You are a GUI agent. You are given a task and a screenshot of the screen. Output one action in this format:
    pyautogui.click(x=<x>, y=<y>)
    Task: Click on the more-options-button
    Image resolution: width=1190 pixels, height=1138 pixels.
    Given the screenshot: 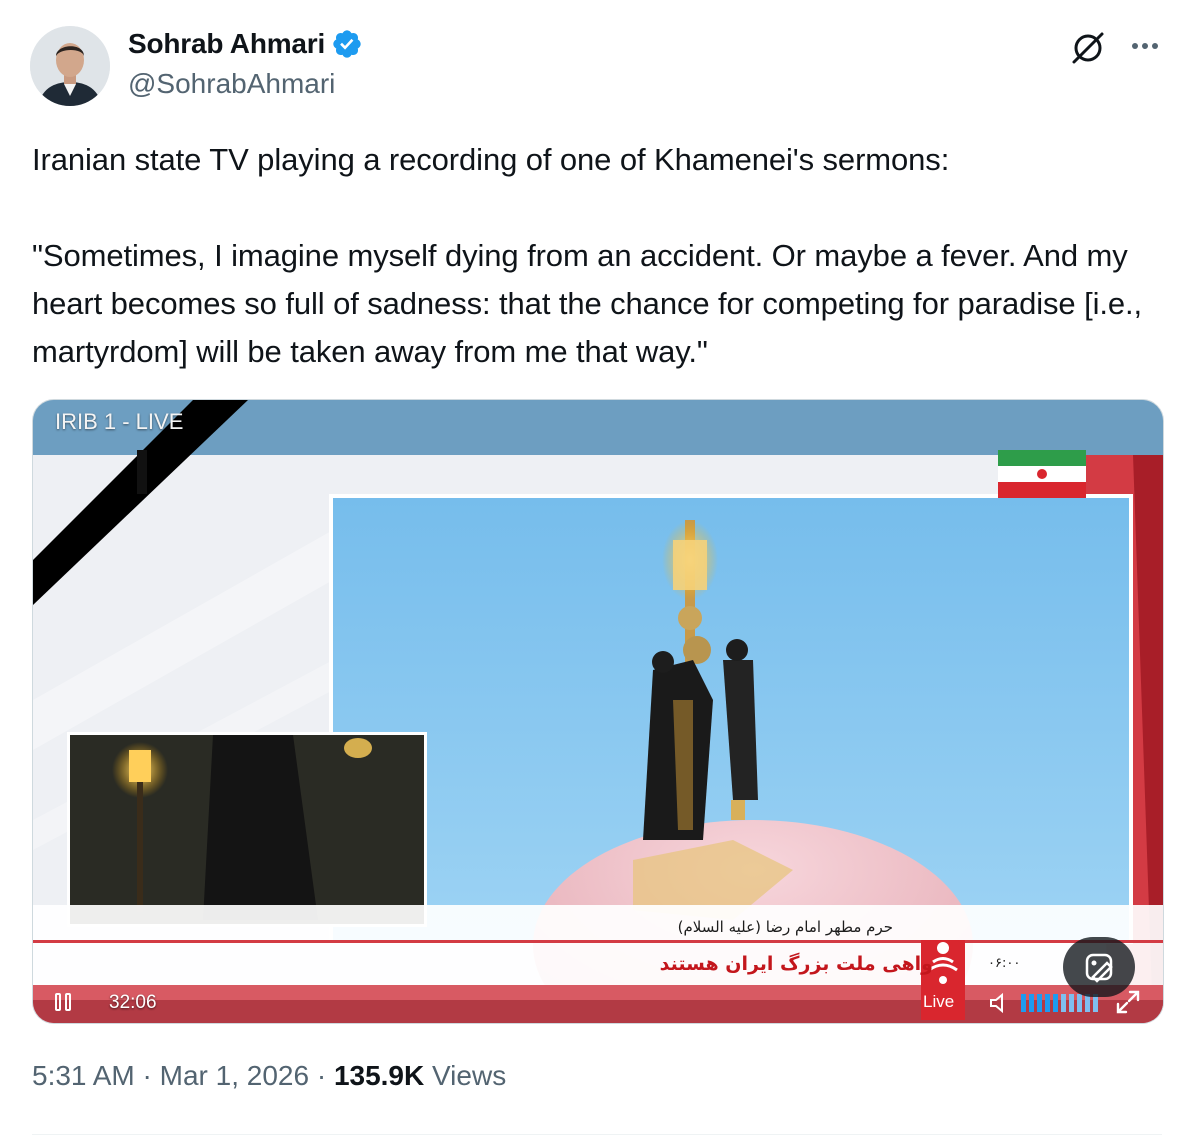 What is the action you would take?
    pyautogui.click(x=1145, y=46)
    